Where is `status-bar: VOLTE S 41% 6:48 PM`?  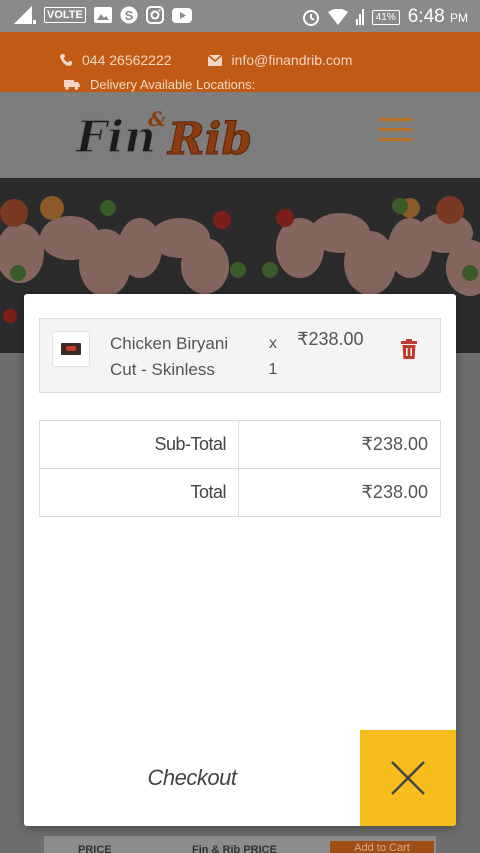
status-bar: VOLTE S 41% 6:48 PM is located at coordinates (240, 16).